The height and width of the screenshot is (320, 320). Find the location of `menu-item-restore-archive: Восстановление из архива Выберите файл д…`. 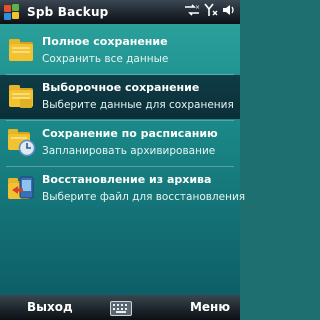

menu-item-restore-archive: Восстановление из архива Выберите файл д… is located at coordinates (122, 189).